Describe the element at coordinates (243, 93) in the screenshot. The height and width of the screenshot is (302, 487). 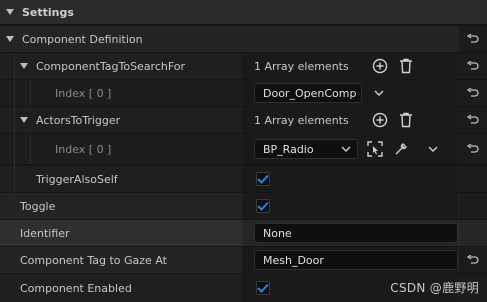
I see `tag-index-row: Index [ 0 ] Door_OpenComp` at that location.